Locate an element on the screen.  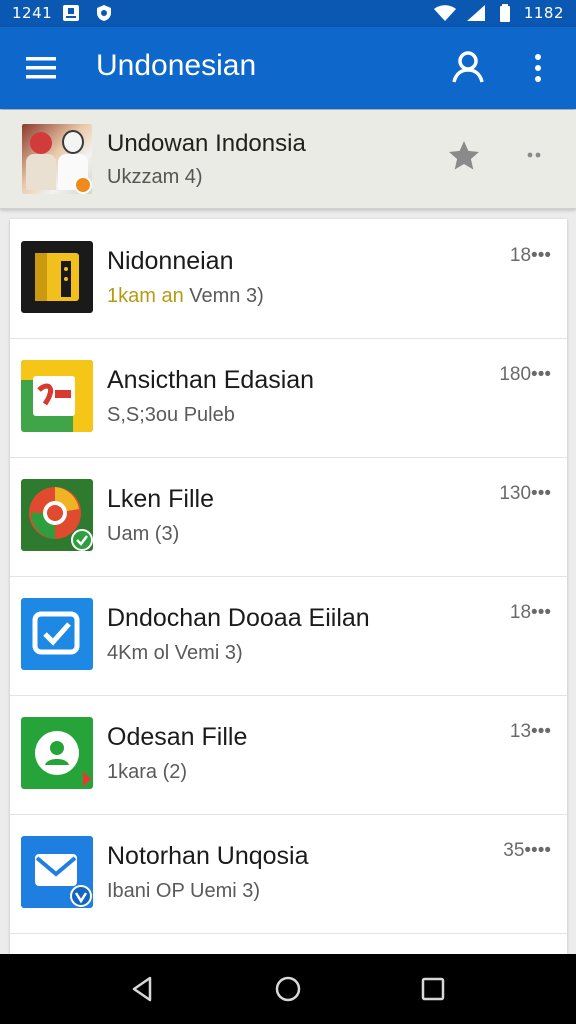
item-title: Ansicthan Edasian is located at coordinates (211, 380).